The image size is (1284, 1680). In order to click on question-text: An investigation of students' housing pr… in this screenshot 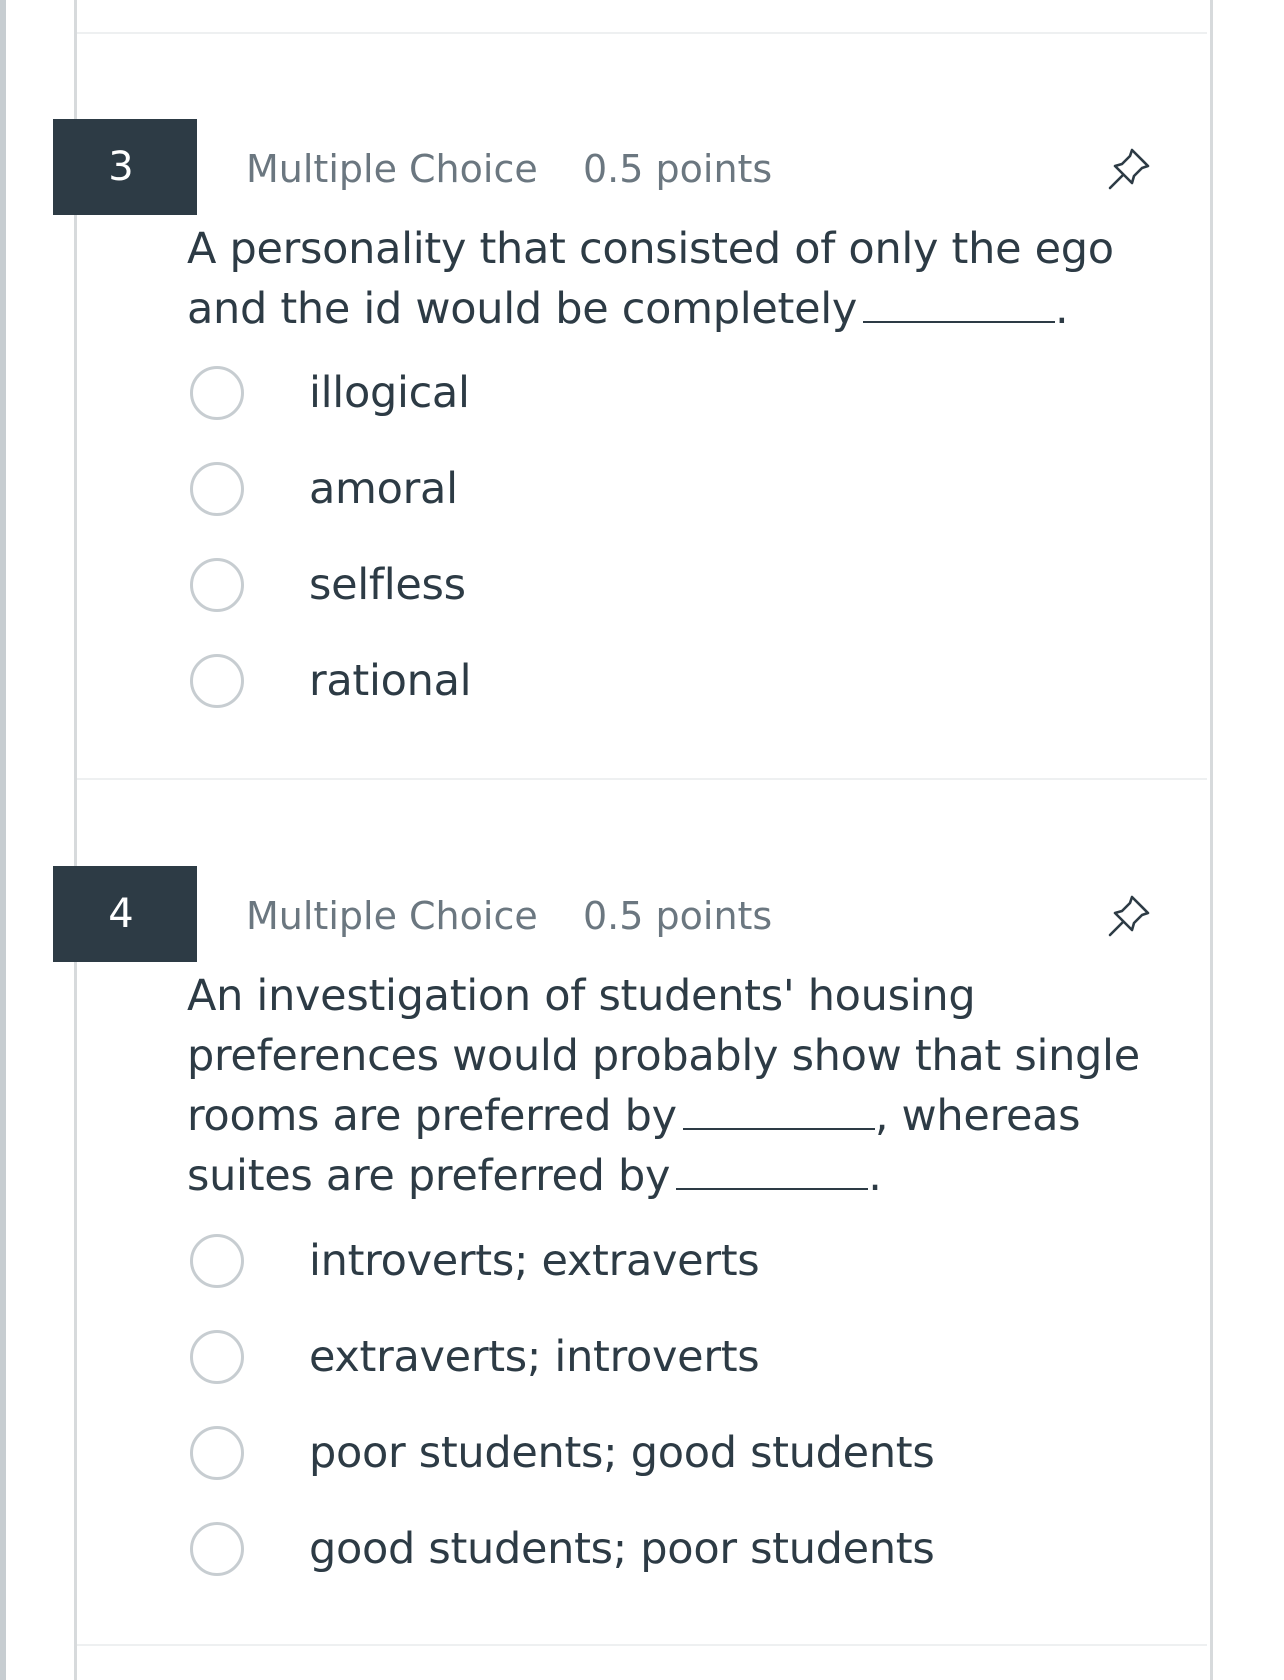, I will do `click(667, 1086)`.